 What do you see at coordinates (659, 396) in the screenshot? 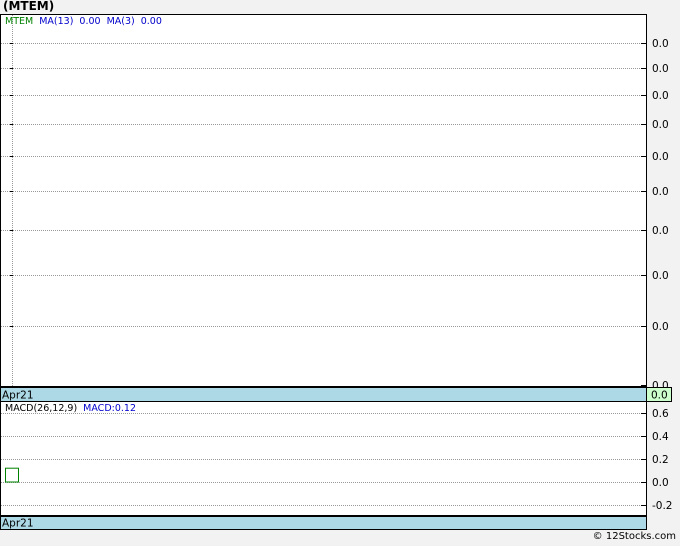
I see `last-value-label: 0.0` at bounding box center [659, 396].